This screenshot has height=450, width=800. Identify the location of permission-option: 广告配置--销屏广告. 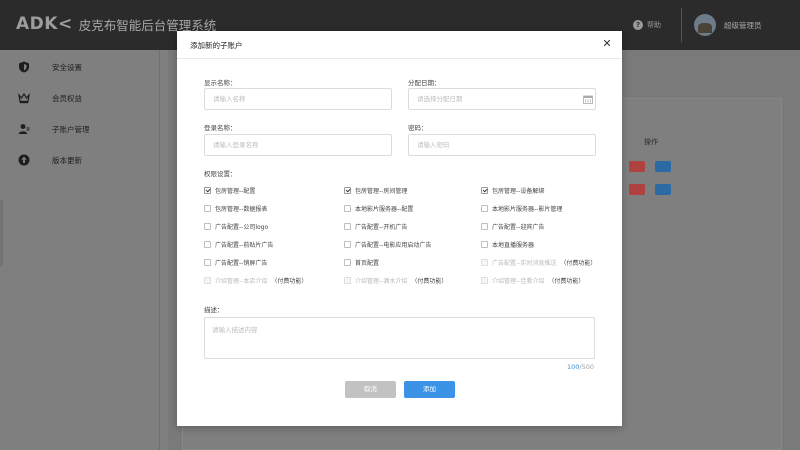
(235, 262).